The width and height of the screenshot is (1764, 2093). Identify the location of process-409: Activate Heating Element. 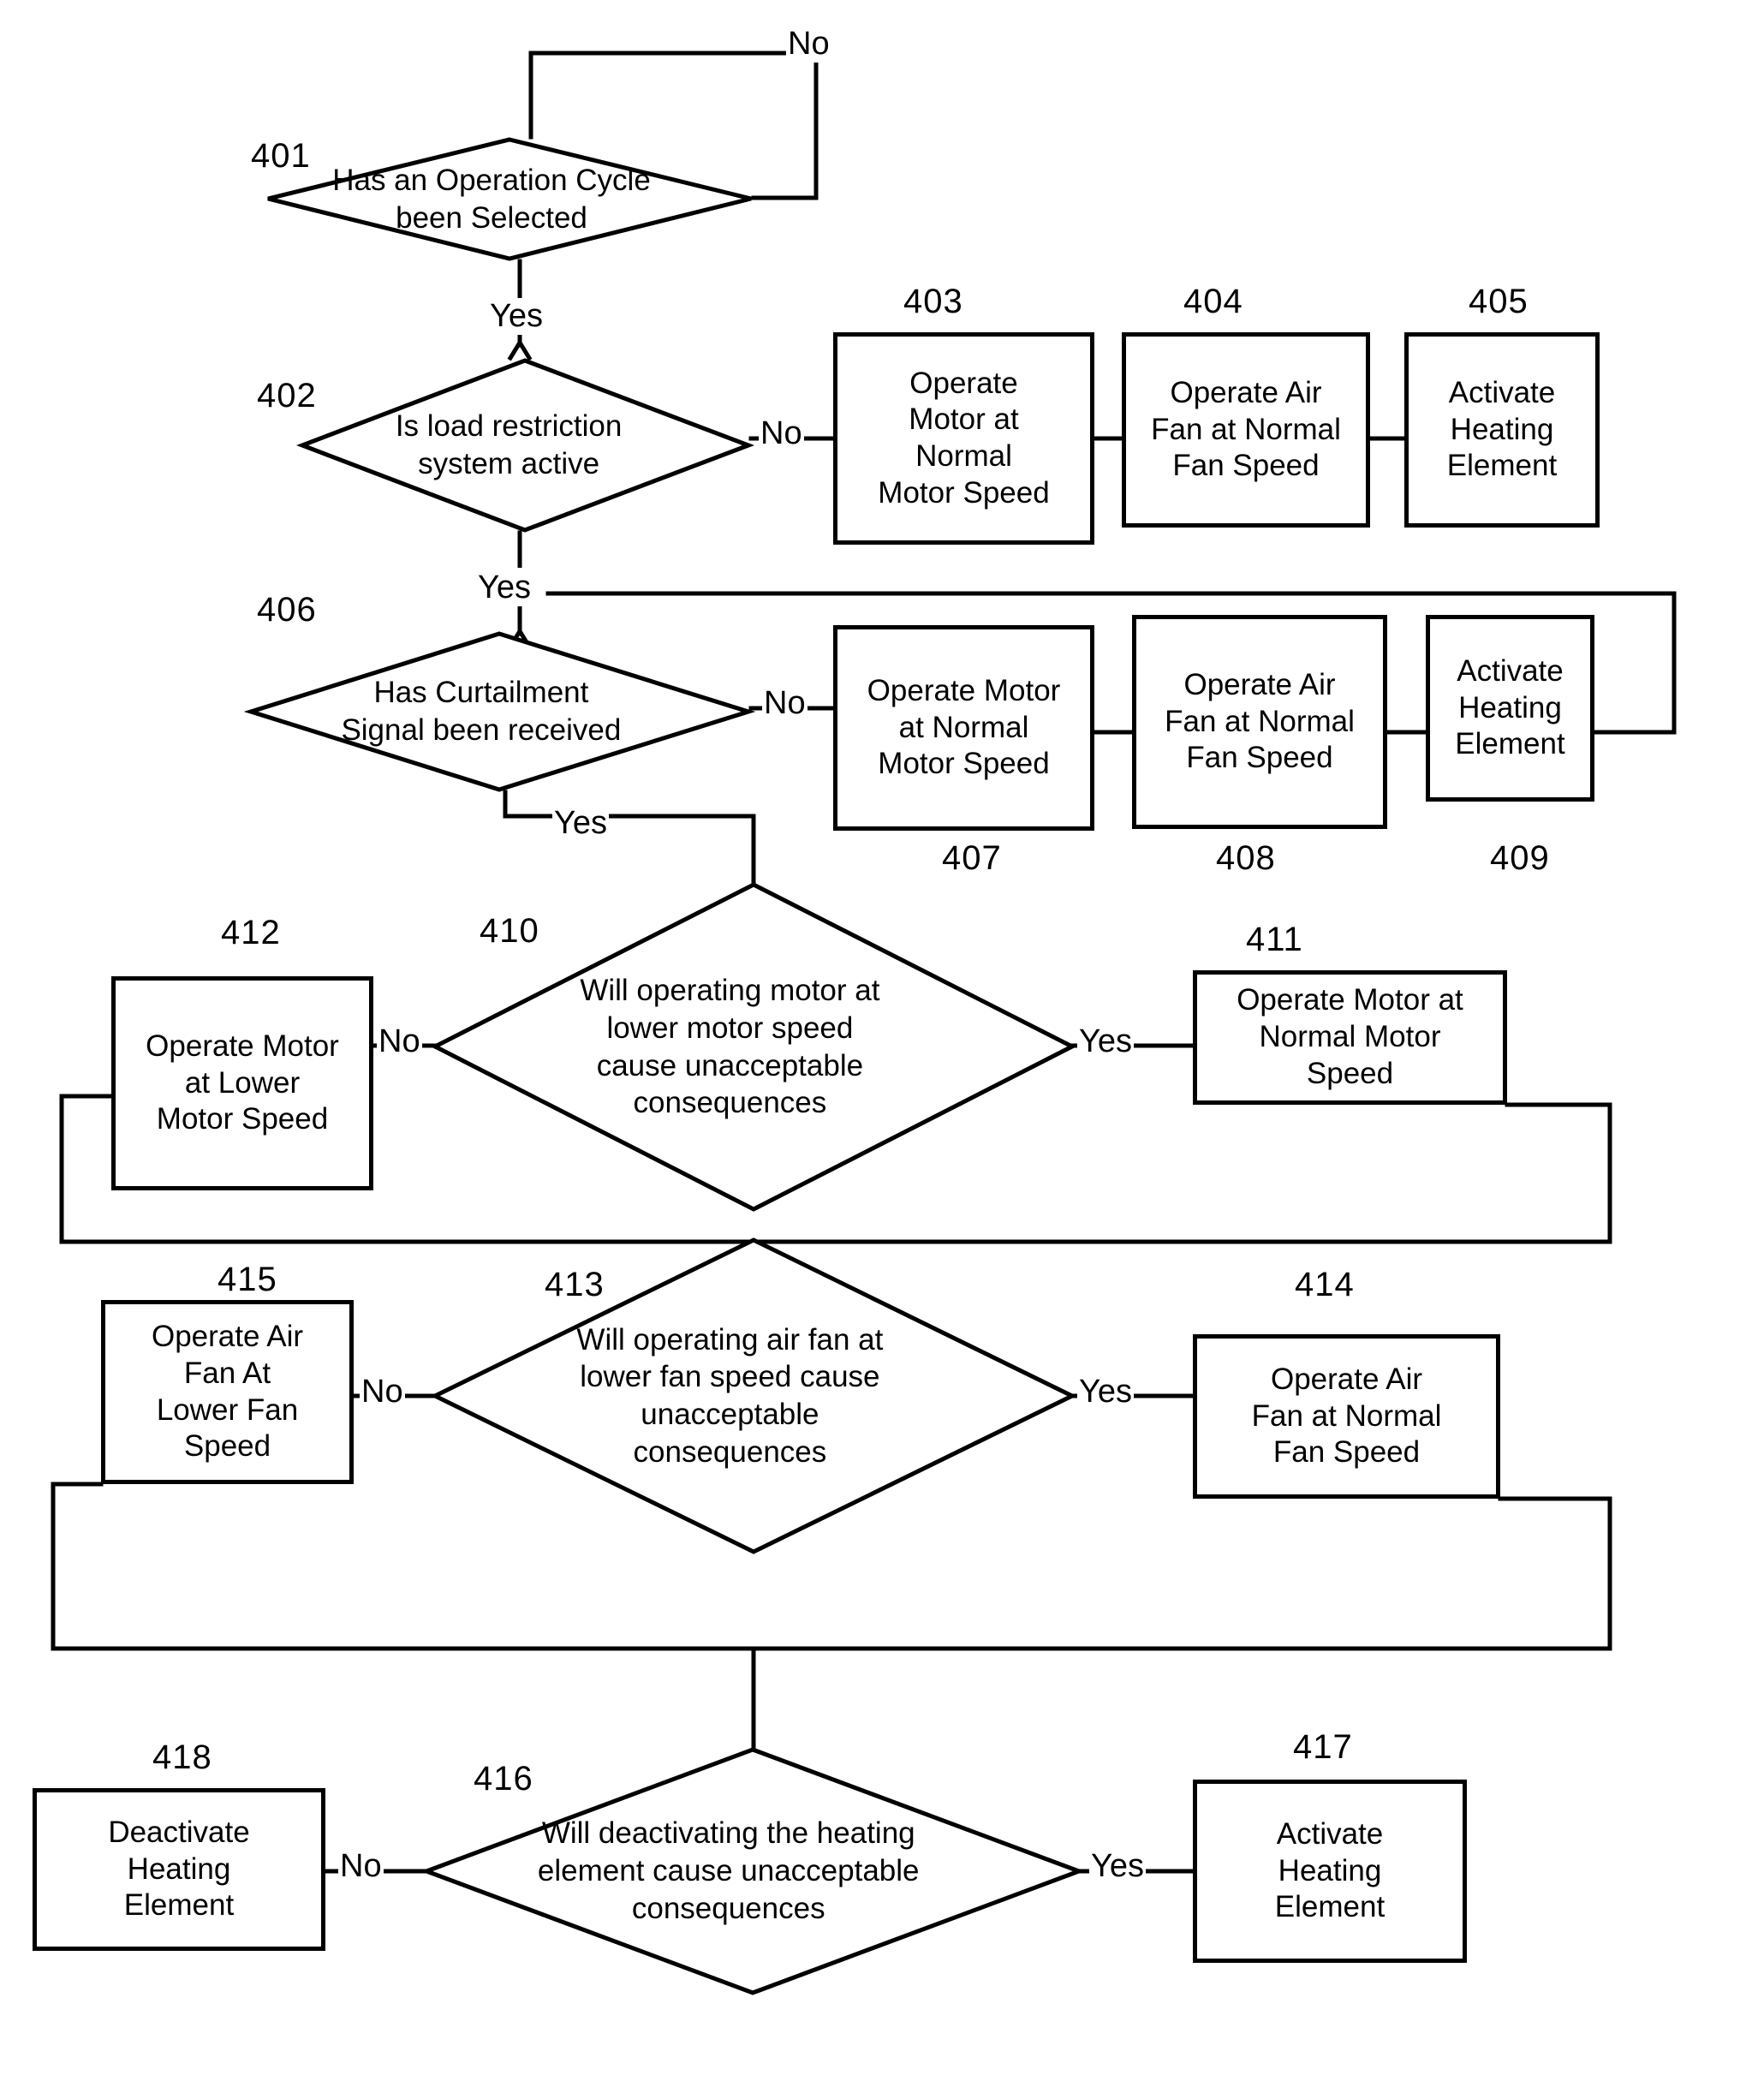
(1510, 708).